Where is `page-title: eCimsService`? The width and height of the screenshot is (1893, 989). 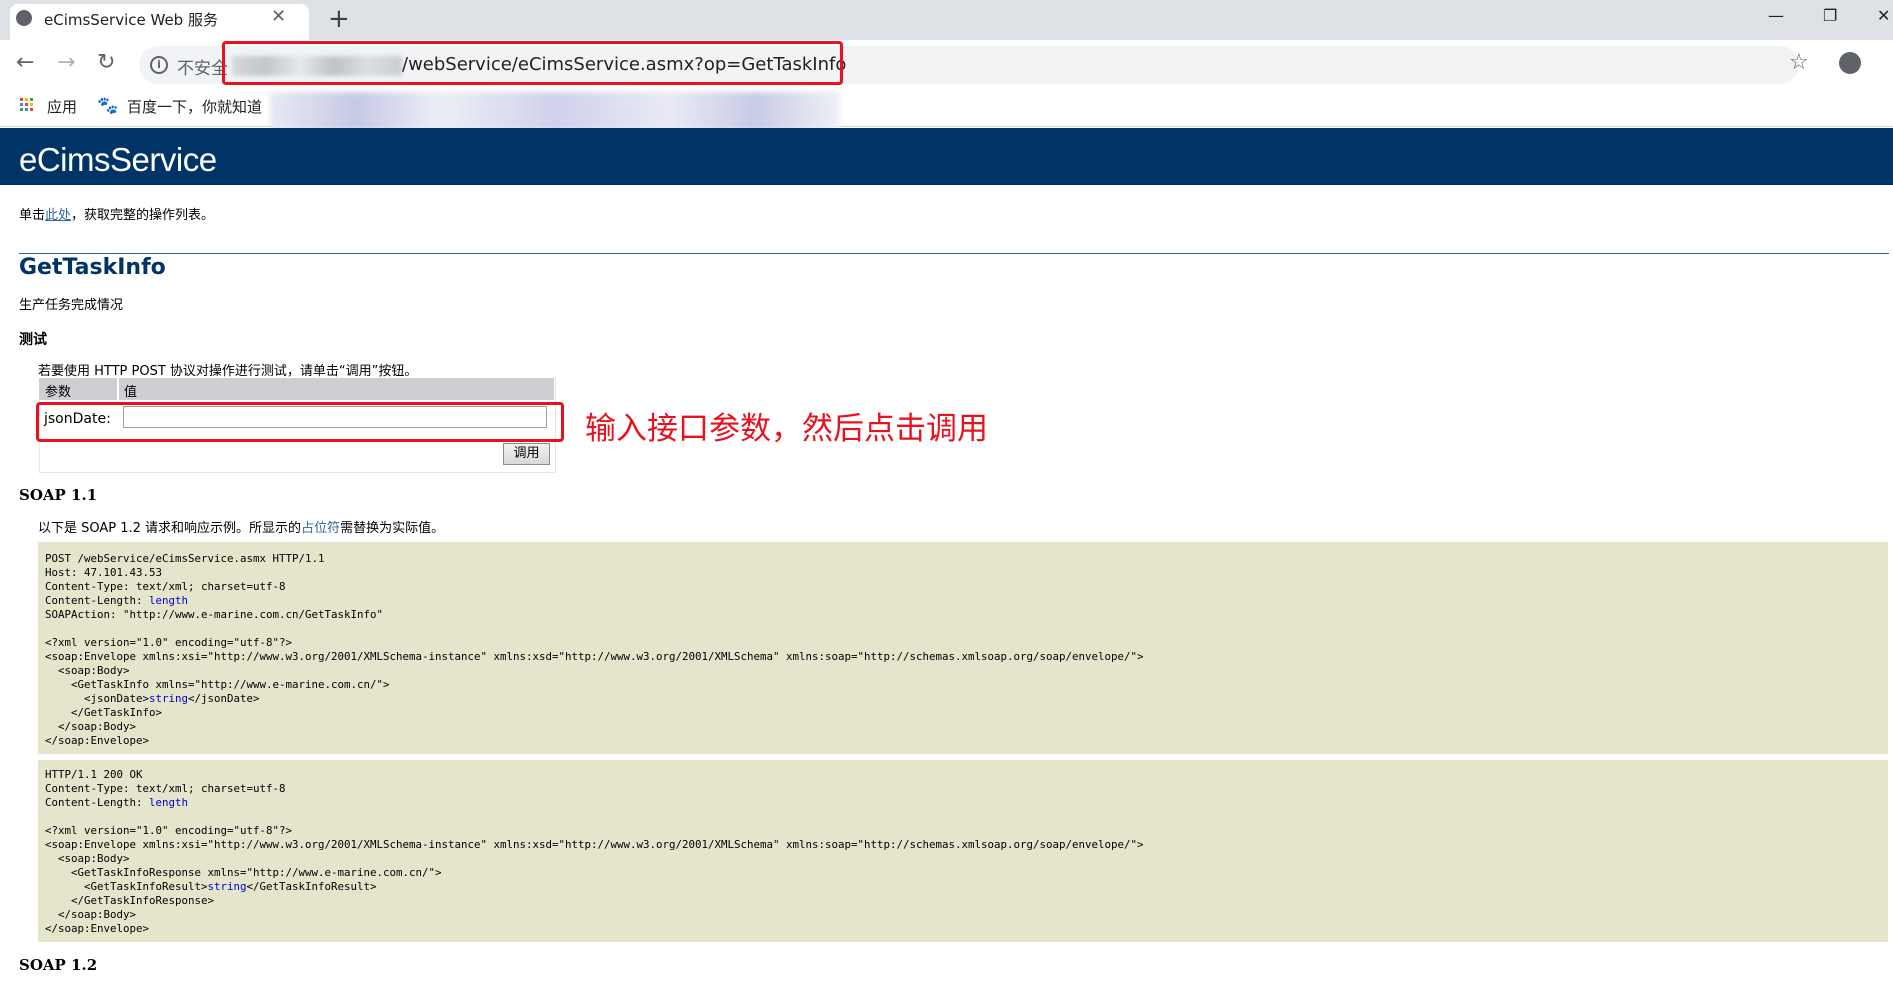 page-title: eCimsService is located at coordinates (118, 159).